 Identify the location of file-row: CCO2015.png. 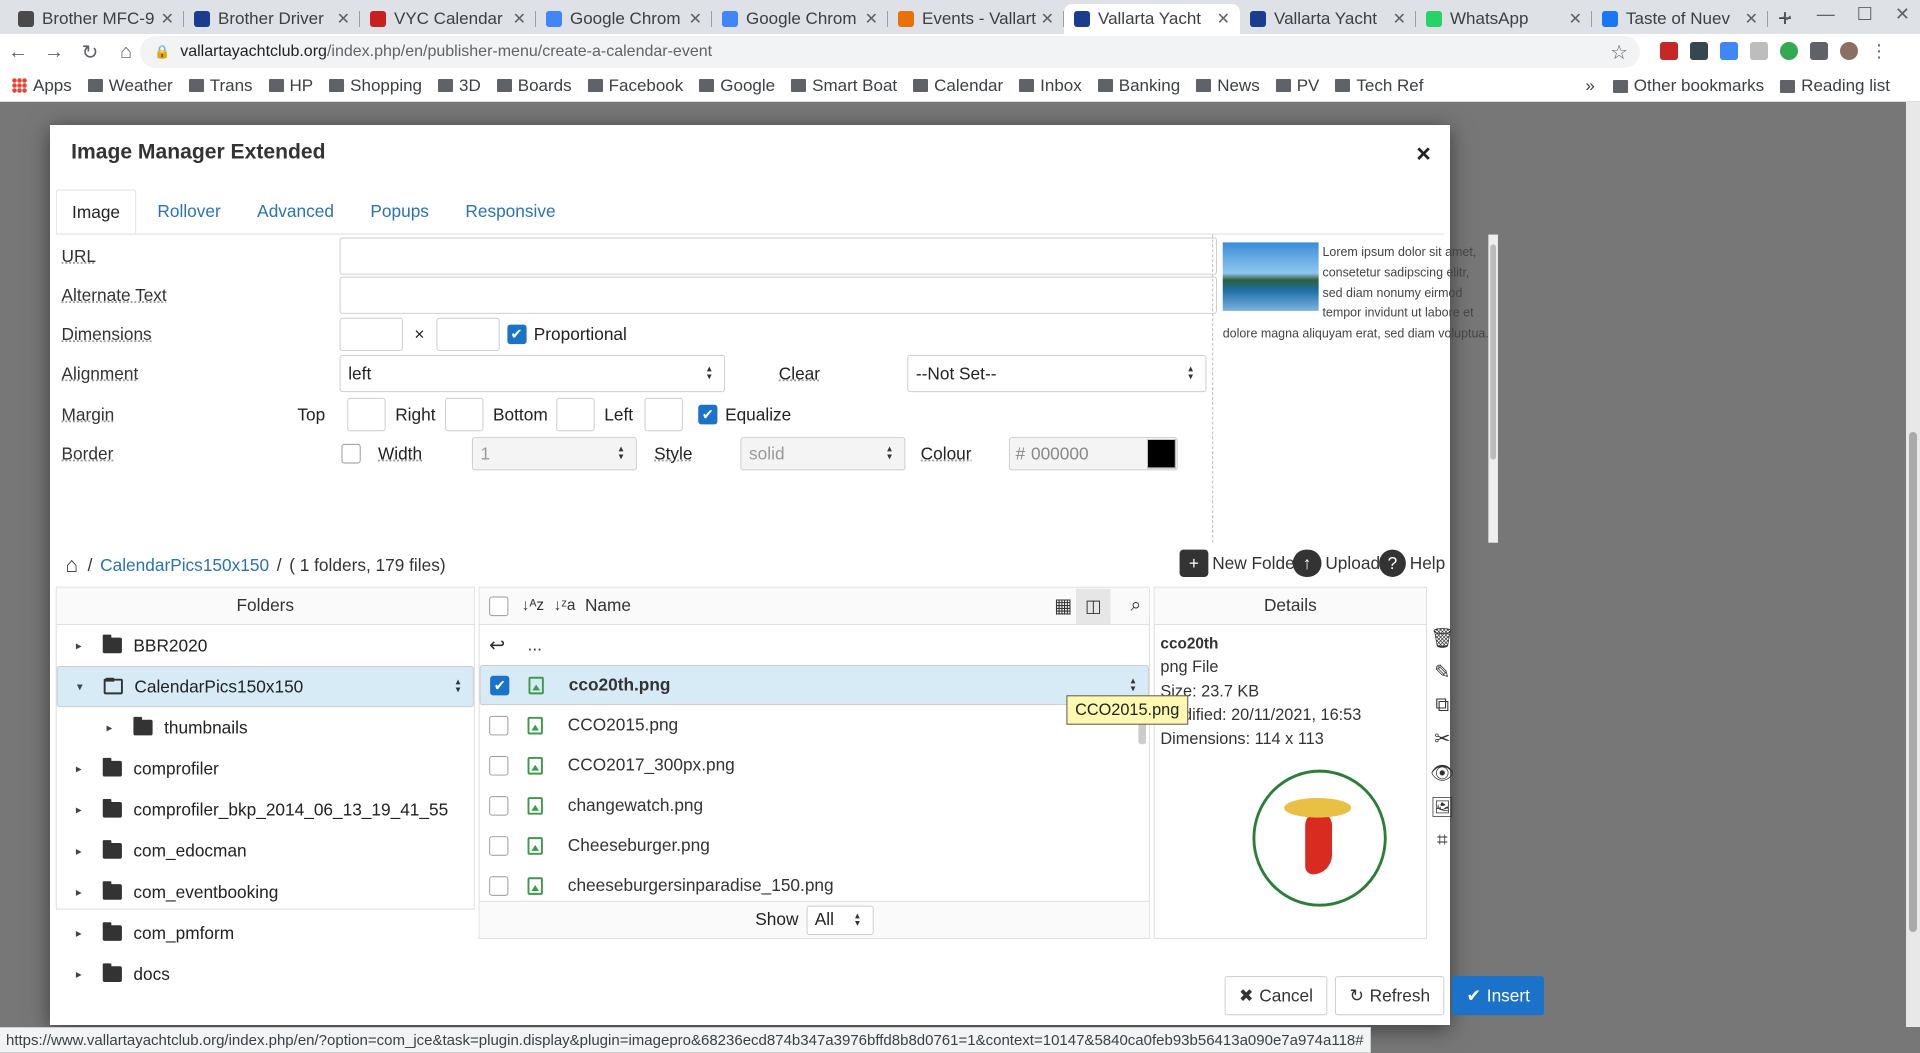
(814, 725).